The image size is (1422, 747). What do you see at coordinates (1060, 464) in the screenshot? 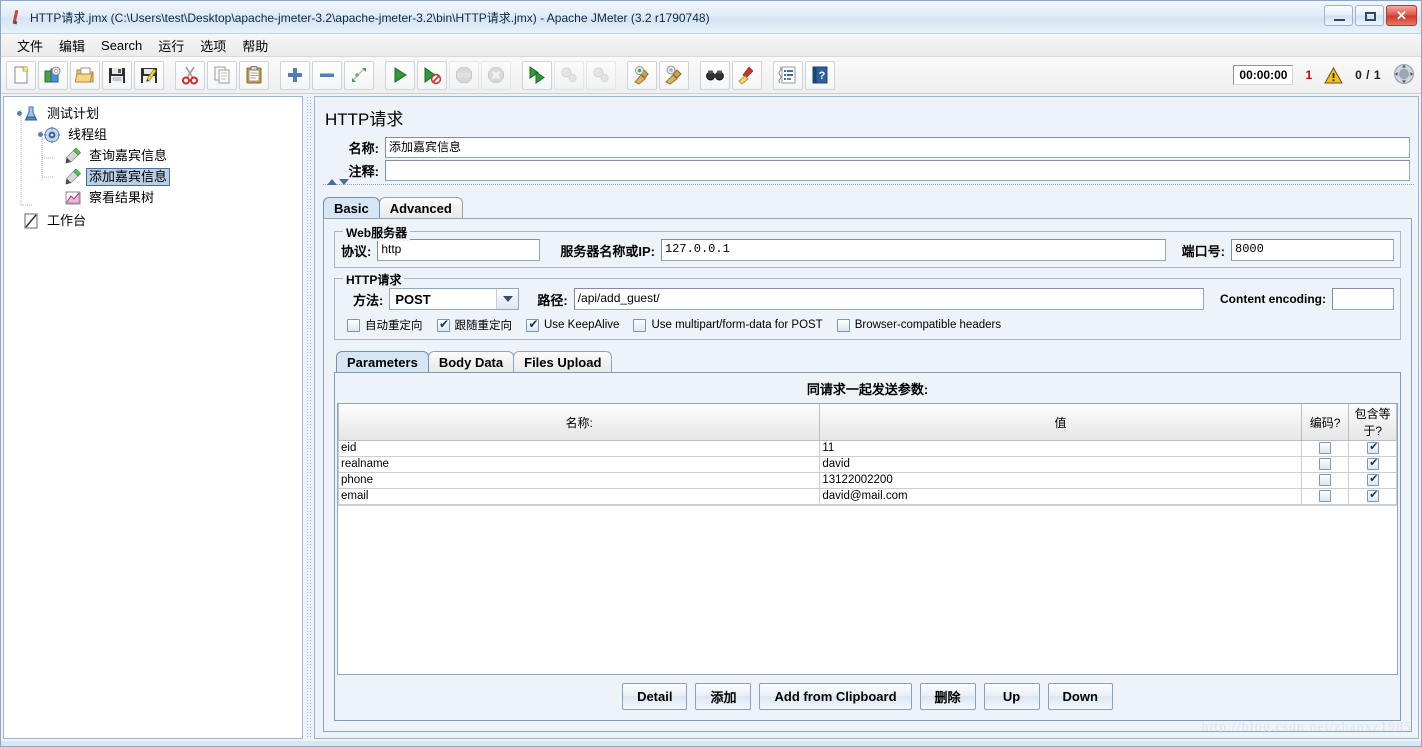
I see `cell-param-value: david` at bounding box center [1060, 464].